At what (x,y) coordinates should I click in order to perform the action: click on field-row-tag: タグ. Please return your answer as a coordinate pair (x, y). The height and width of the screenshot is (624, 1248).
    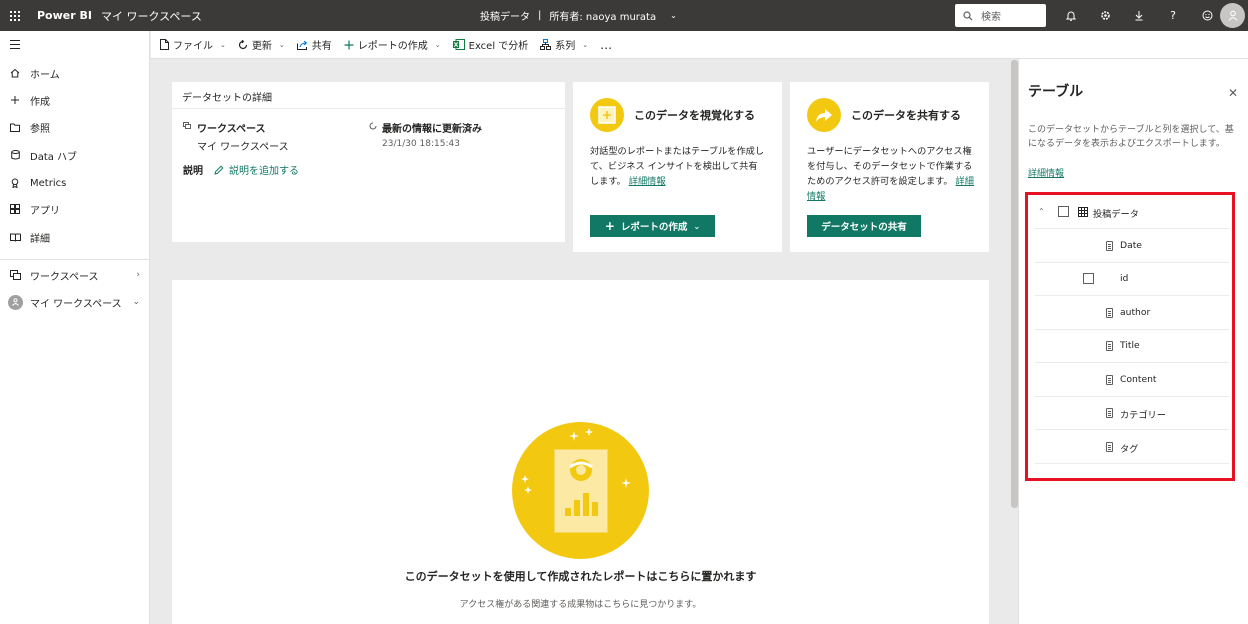
    Looking at the image, I should click on (1132, 447).